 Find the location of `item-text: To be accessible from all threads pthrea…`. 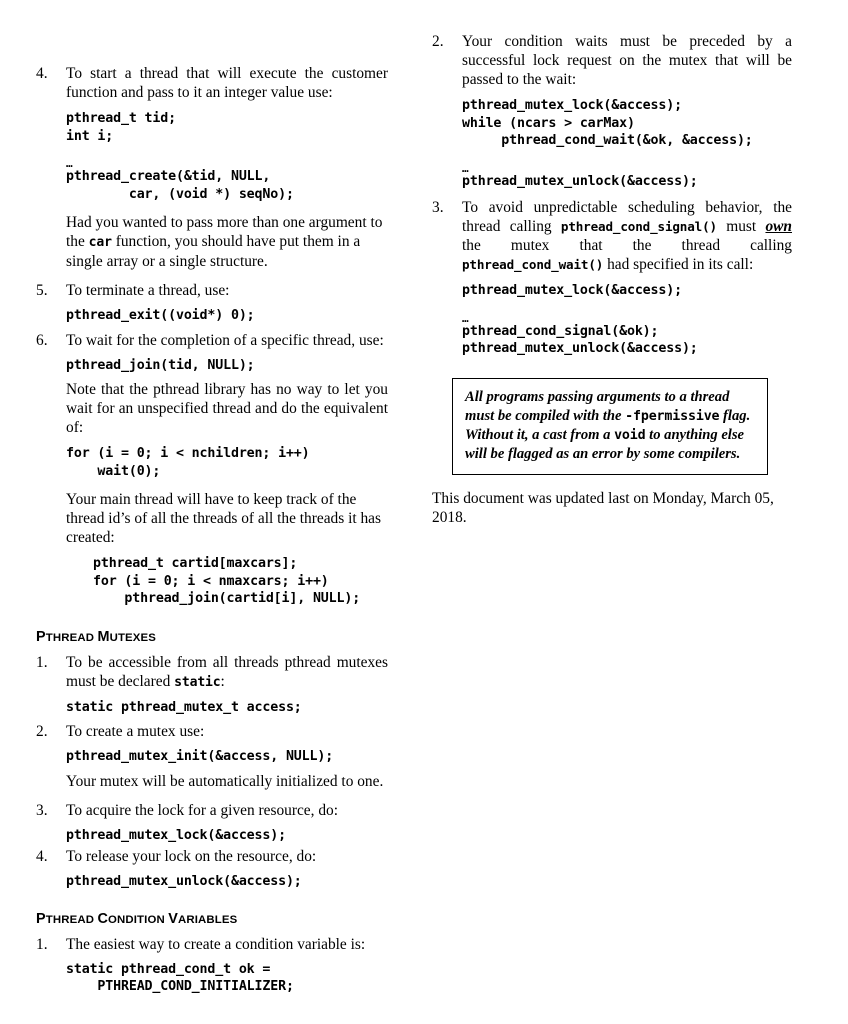

item-text: To be accessible from all threads pthrea… is located at coordinates (227, 672).